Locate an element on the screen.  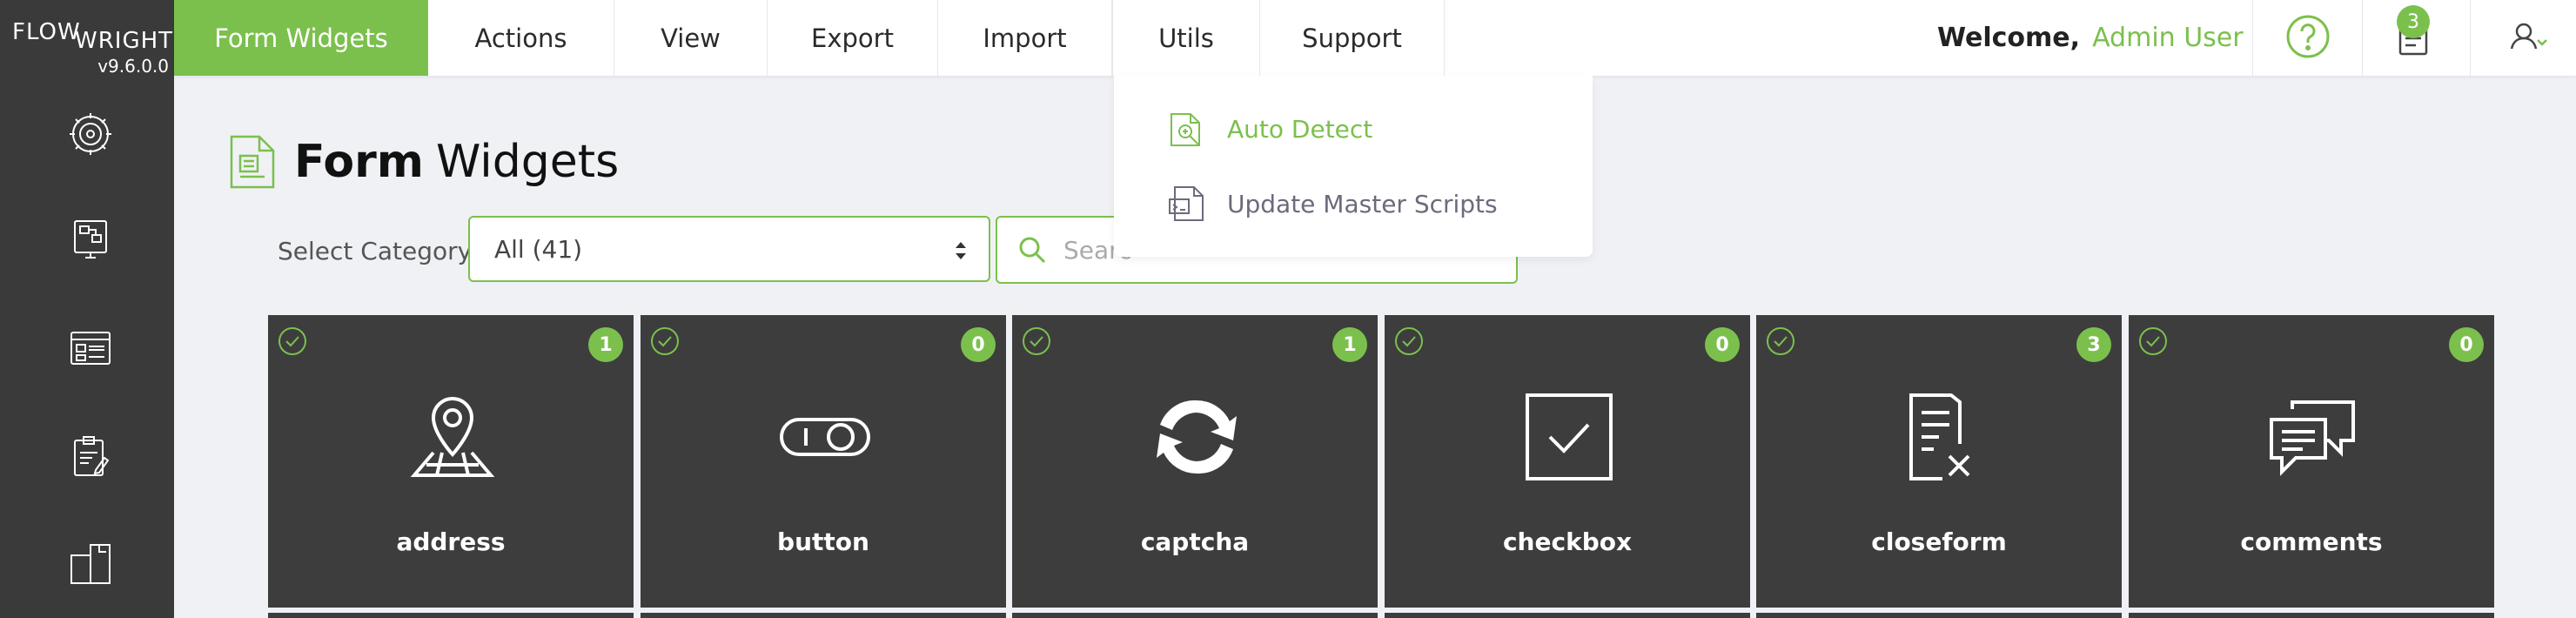
notification-count-badge: 3 is located at coordinates (2413, 21).